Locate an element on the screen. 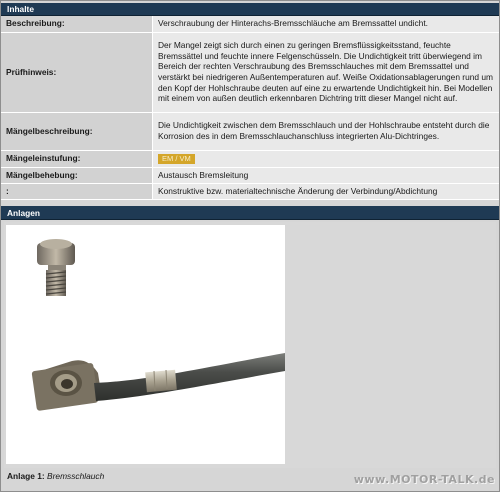 Image resolution: width=500 pixels, height=492 pixels. attachment-caption: Anlage 1: Bremsschlauch is located at coordinates (55, 476).